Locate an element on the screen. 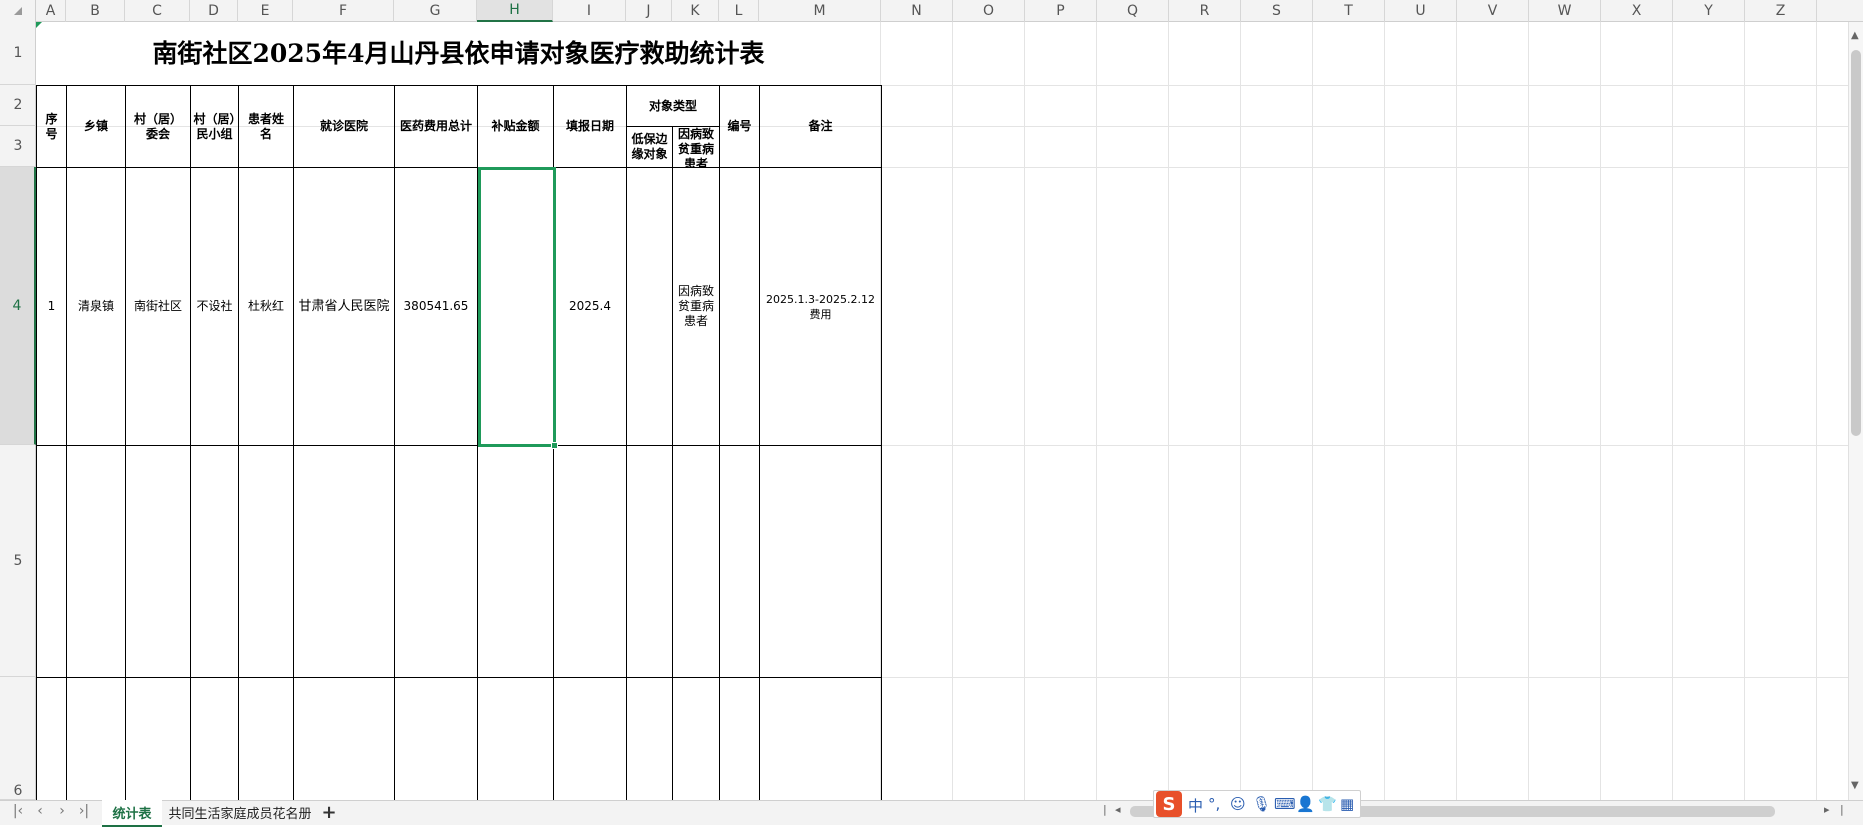 This screenshot has width=1863, height=827. header-total-cost: 医药费用总计 is located at coordinates (436, 126).